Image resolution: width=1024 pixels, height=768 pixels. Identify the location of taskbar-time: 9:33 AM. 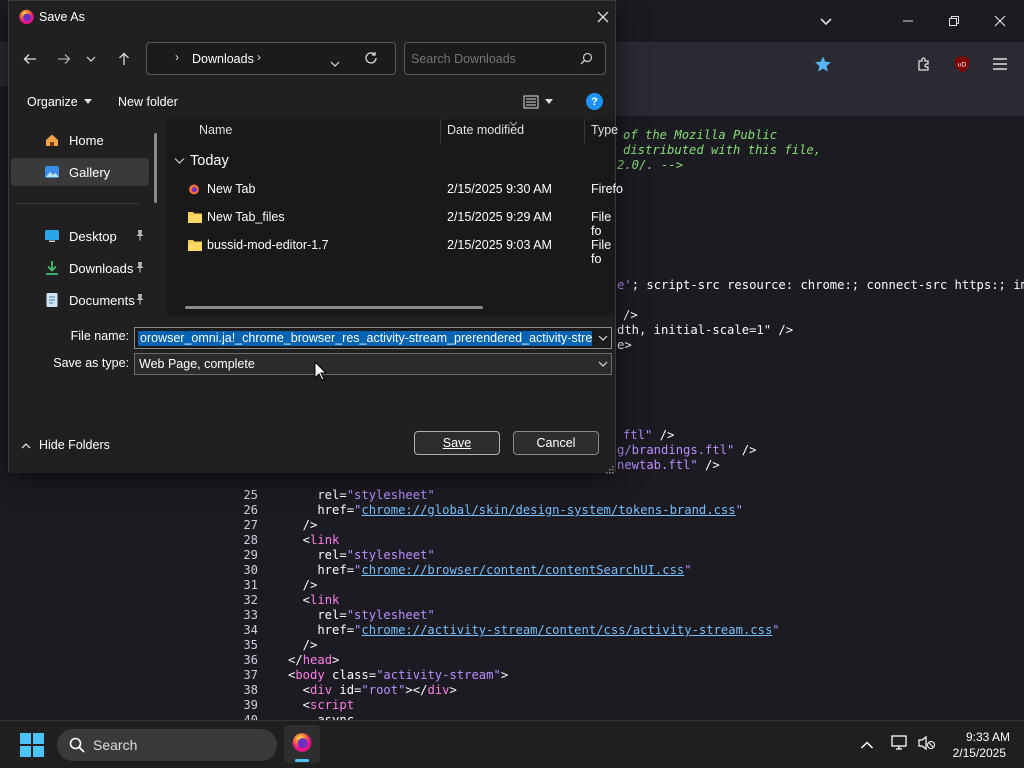
(975, 737).